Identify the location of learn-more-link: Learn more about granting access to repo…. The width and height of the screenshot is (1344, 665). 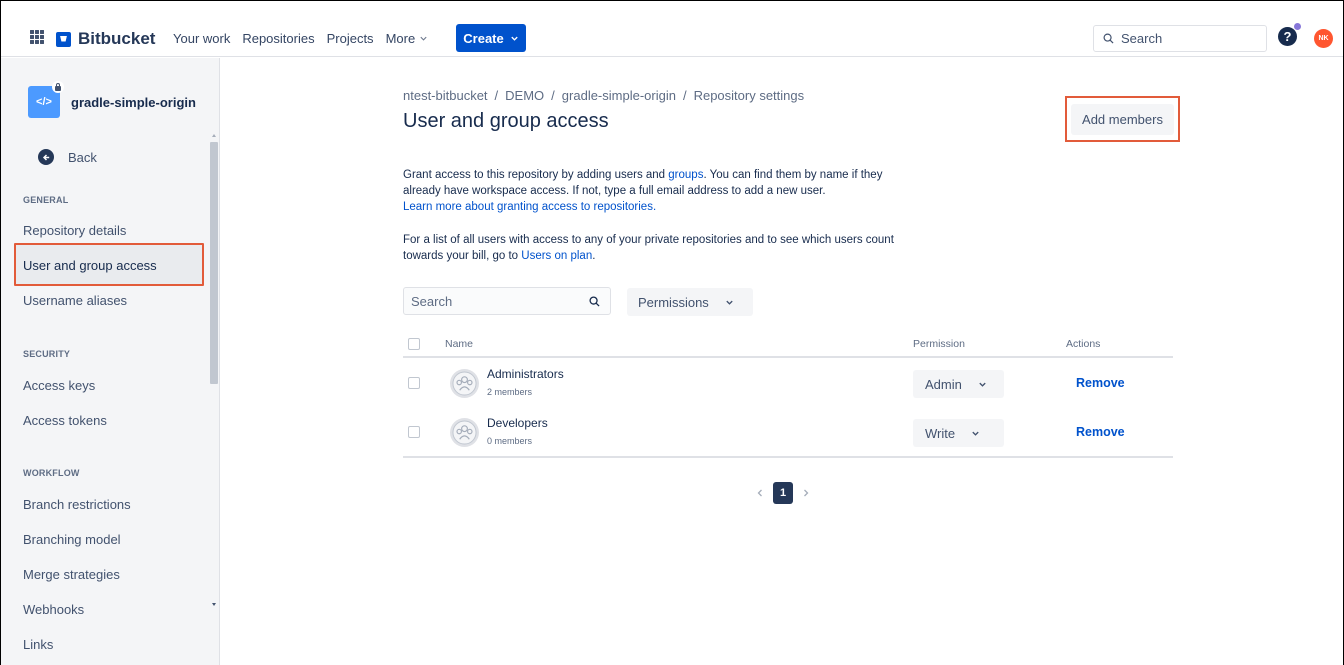
(529, 207).